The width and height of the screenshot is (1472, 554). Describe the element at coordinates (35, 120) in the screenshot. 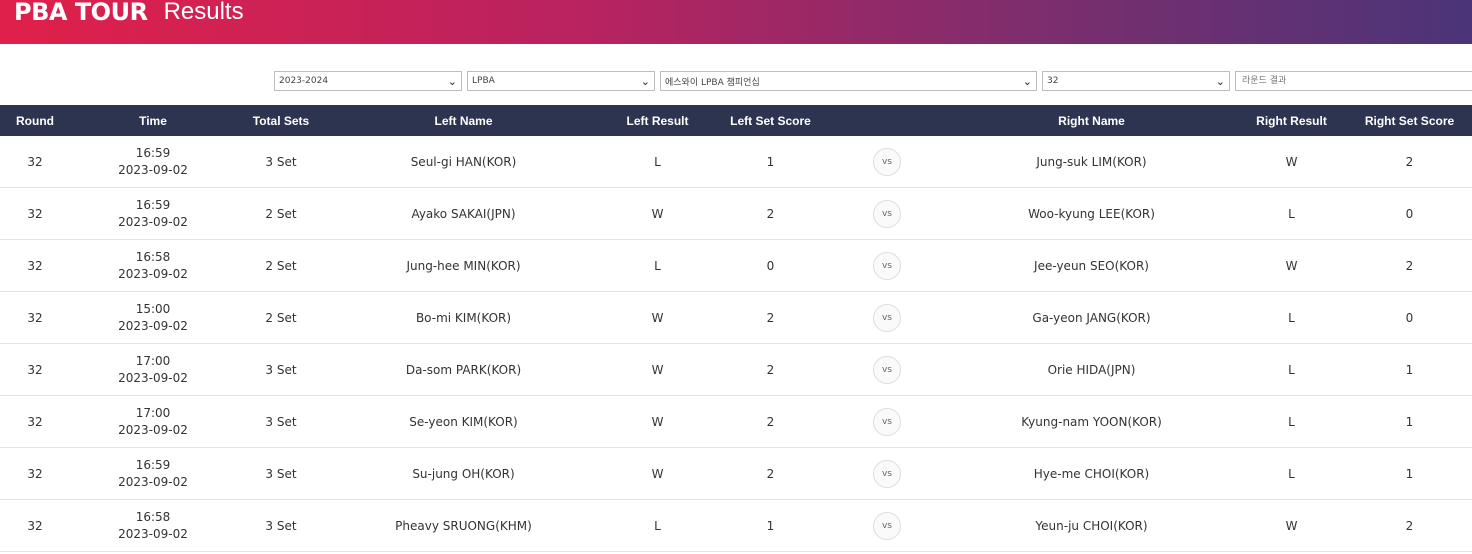

I see `column-header-round: Round` at that location.